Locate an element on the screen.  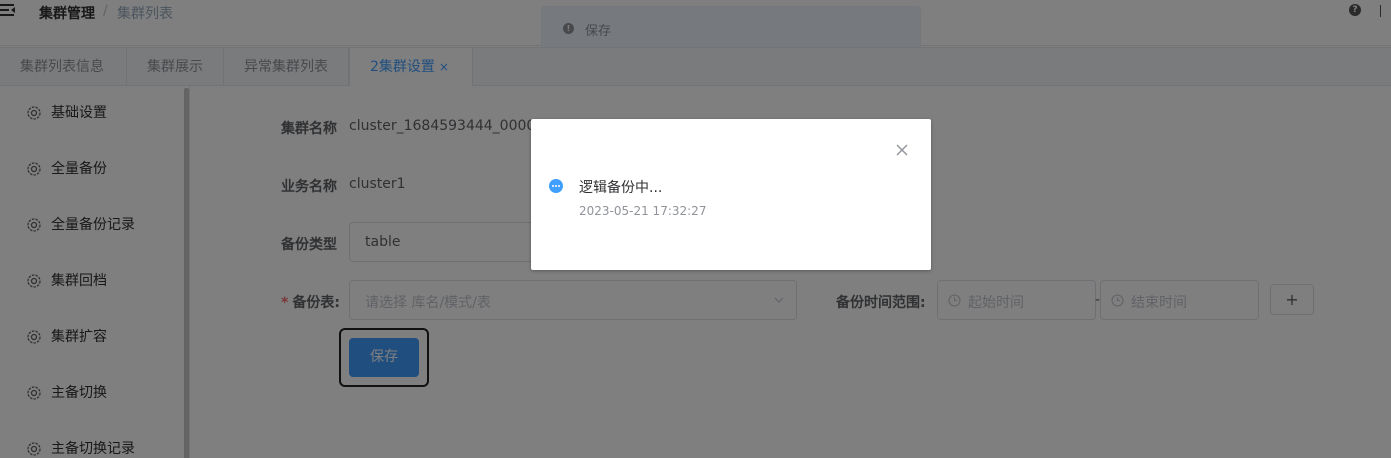
backup-progress-dialog: 逻辑备份中... 2023-05-21 17:32:27 is located at coordinates (731, 194).